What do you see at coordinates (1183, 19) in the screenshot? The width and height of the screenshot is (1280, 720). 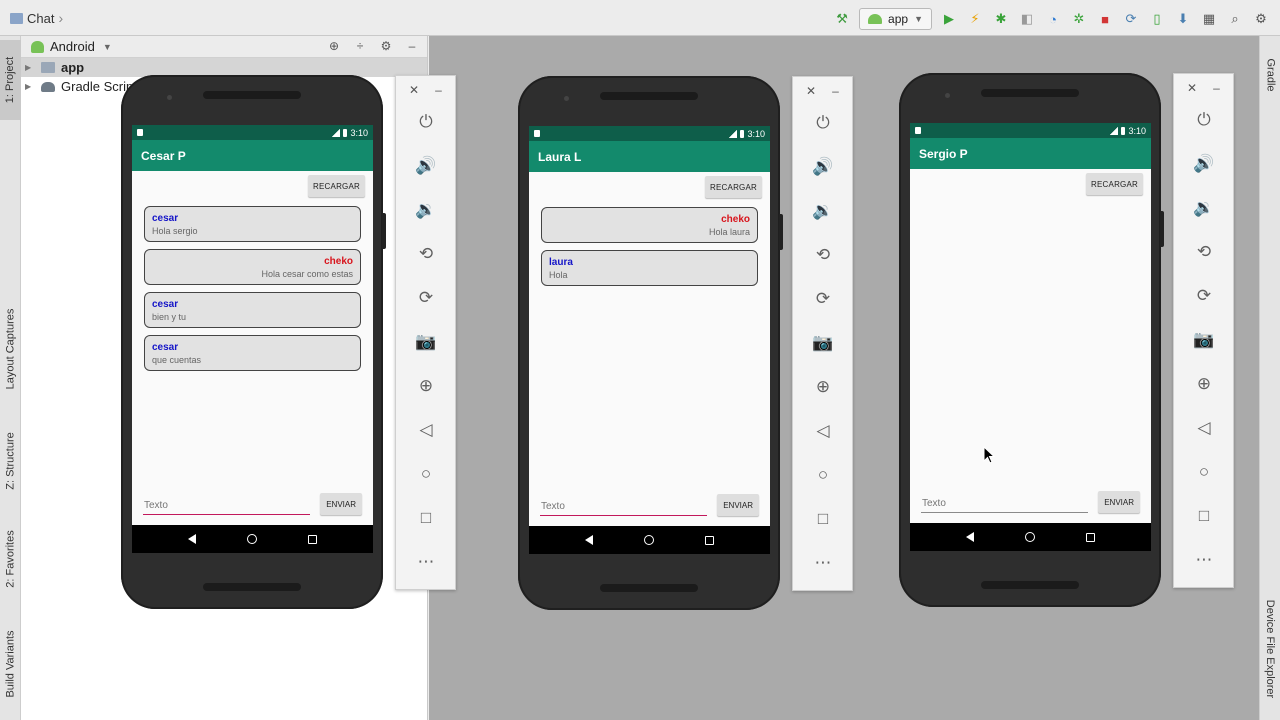 I see `sdk-manager-icon: ⬇` at bounding box center [1183, 19].